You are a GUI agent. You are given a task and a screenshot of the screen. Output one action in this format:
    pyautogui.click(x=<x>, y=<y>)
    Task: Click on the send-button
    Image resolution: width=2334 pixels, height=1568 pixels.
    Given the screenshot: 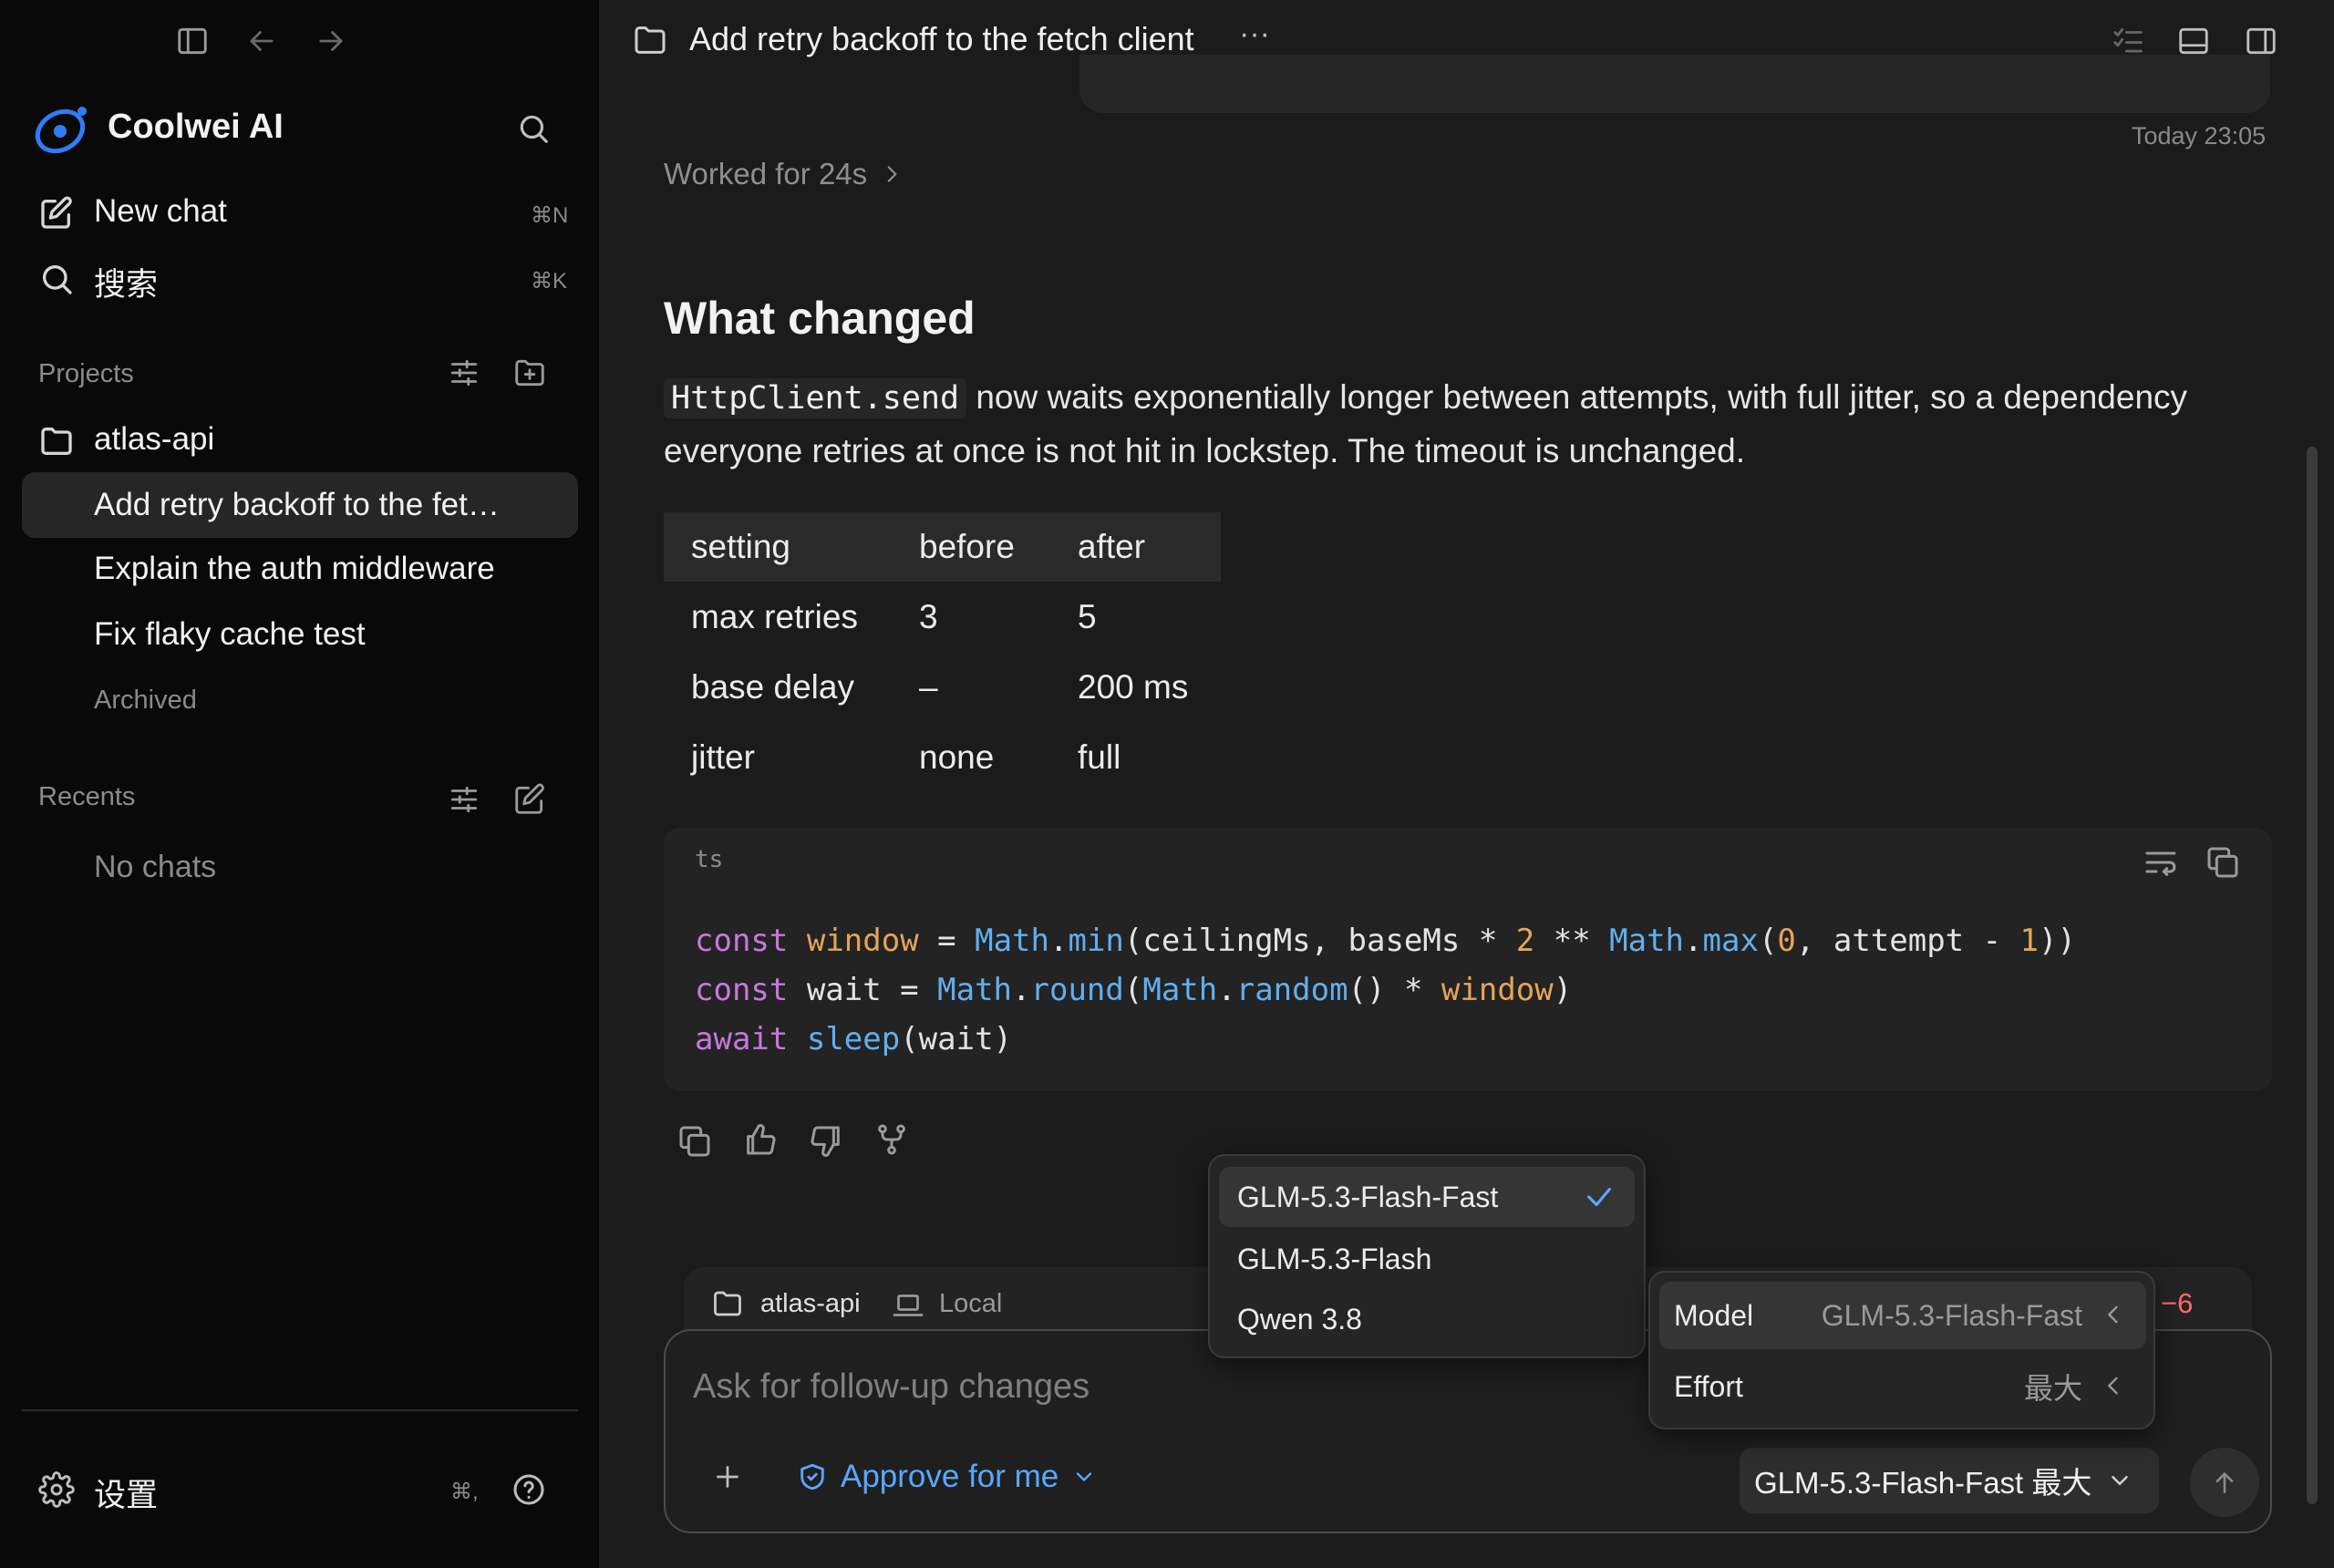 What is the action you would take?
    pyautogui.click(x=2225, y=1482)
    